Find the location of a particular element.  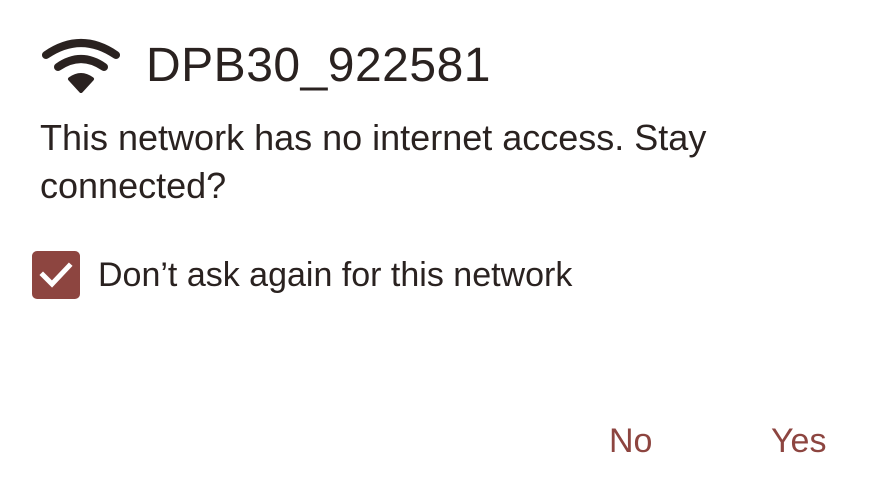

dialog-header: DPB30_922581 is located at coordinates (266, 65).